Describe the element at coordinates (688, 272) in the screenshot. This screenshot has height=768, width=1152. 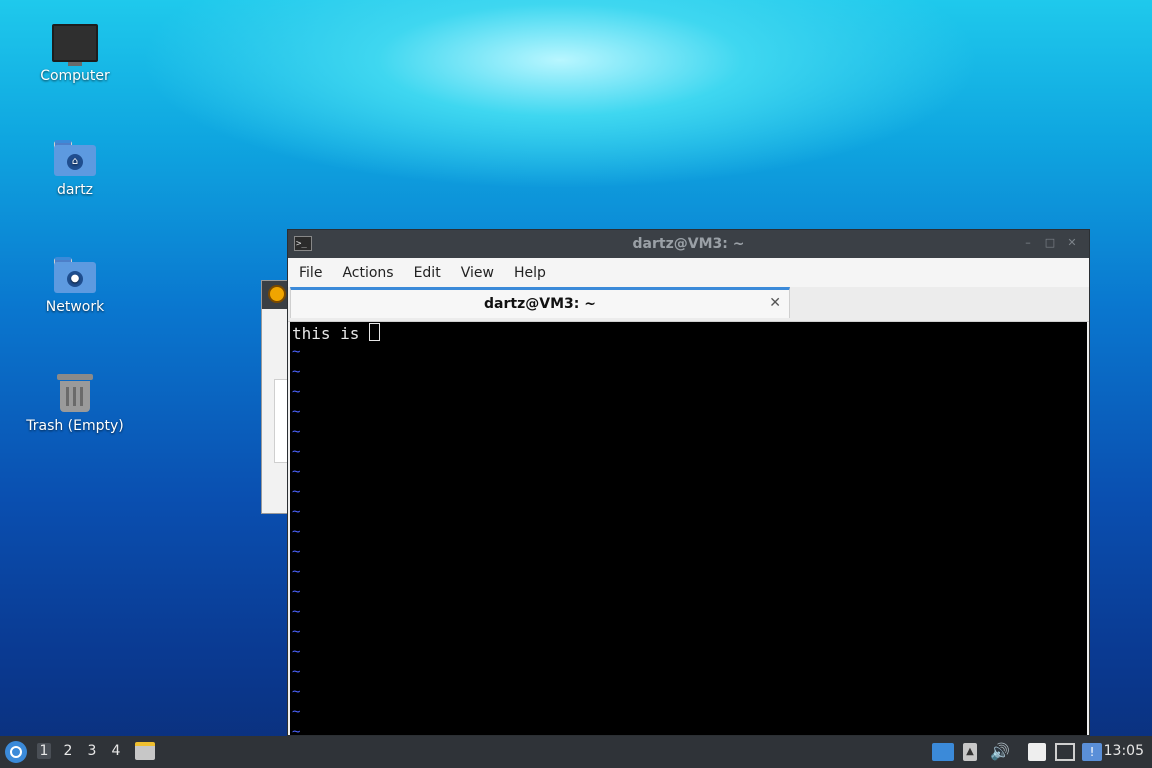
I see `menu-bar: File Actions Edit View Help` at that location.